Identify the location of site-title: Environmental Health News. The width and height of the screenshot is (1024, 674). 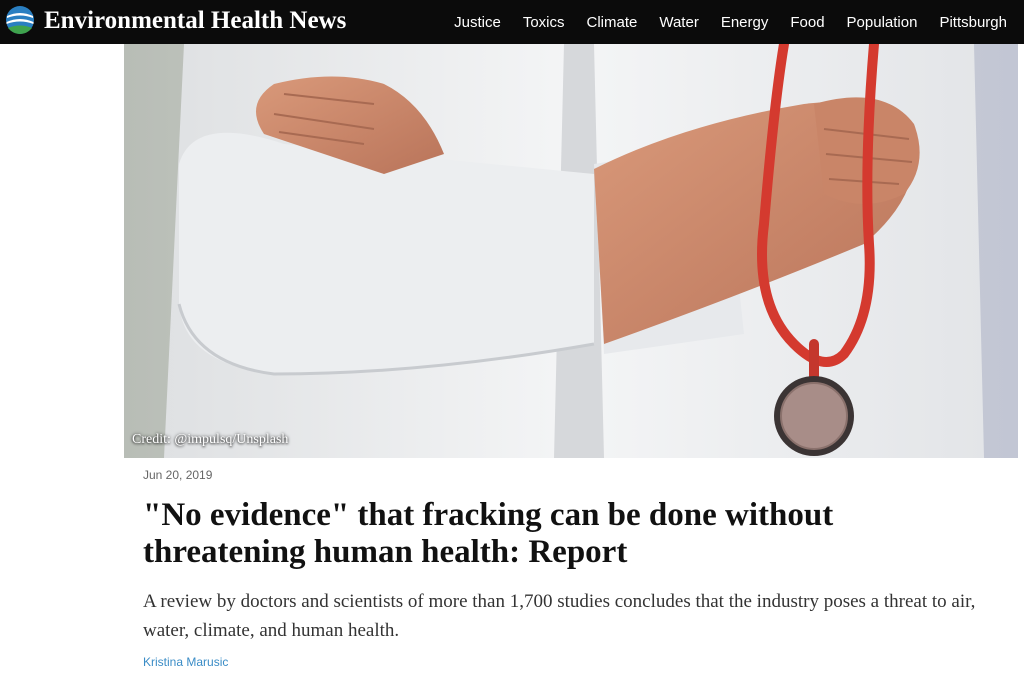
(195, 21).